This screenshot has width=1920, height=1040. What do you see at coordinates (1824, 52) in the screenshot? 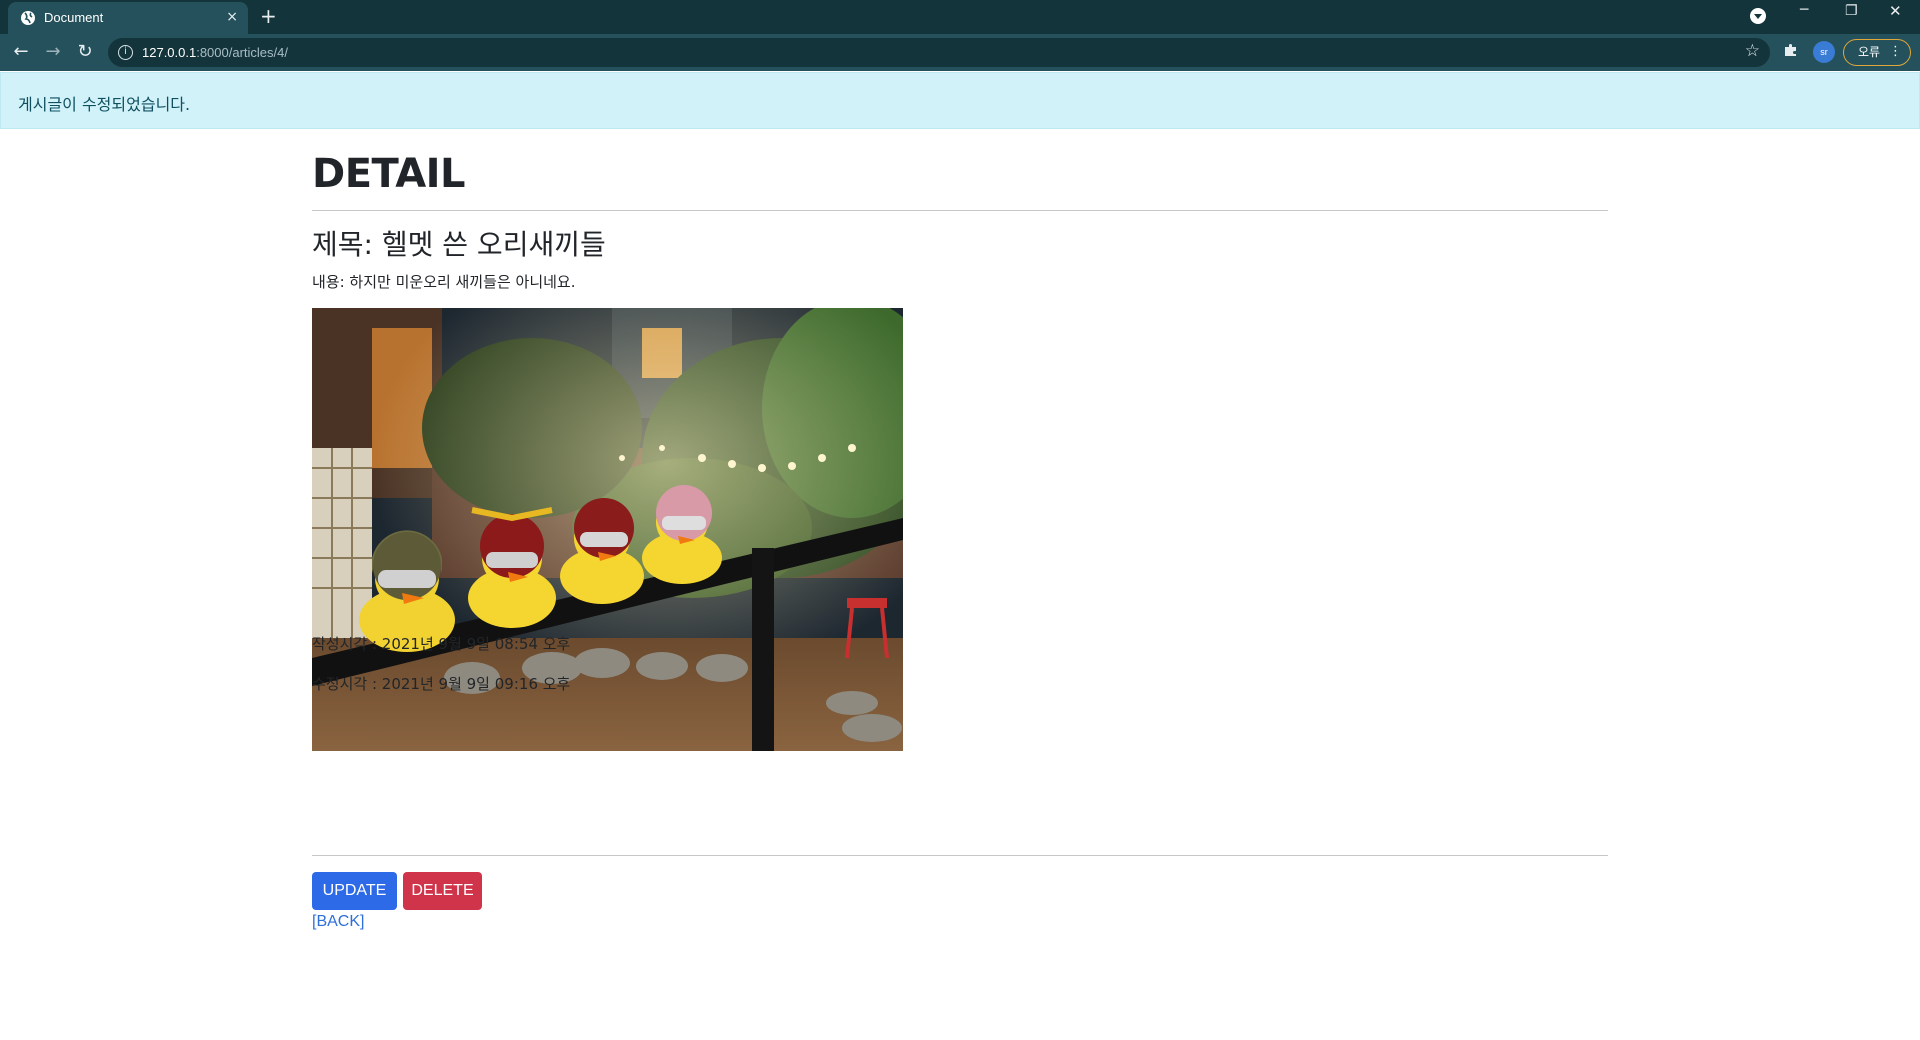
I see `avatar: sr` at bounding box center [1824, 52].